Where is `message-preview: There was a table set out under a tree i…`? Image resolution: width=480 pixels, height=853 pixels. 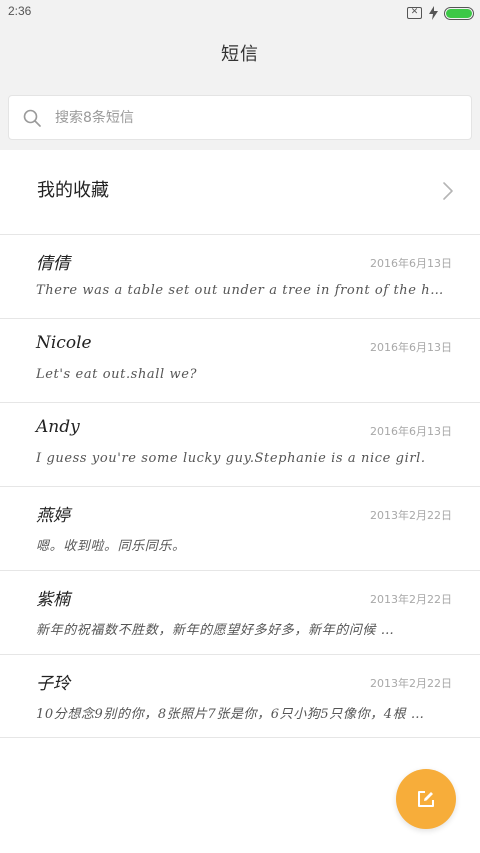
message-preview: There was a table set out under a tree i… is located at coordinates (243, 290).